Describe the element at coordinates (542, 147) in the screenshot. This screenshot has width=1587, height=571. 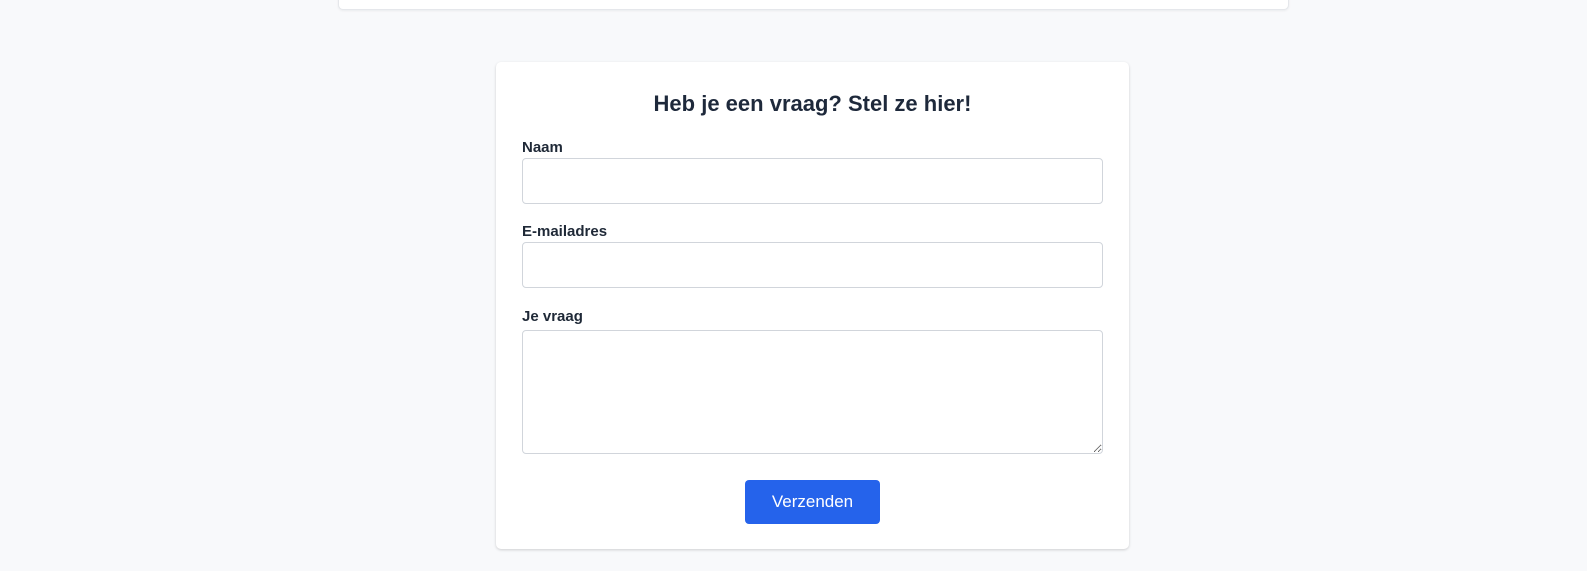
I see `name-label: Naam` at that location.